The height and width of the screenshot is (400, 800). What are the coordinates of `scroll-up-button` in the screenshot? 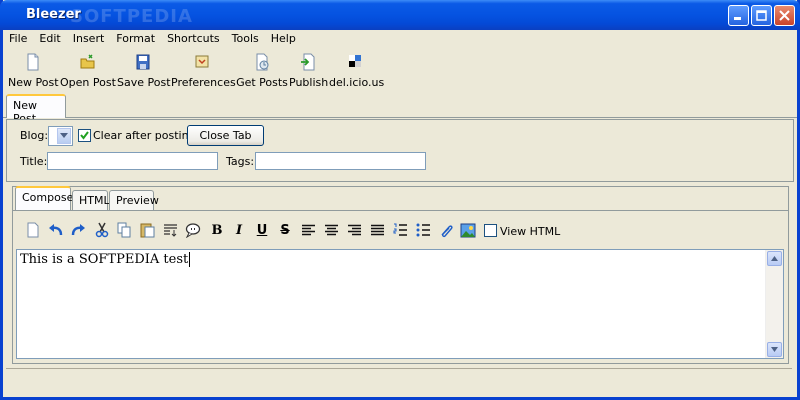 It's located at (774, 258).